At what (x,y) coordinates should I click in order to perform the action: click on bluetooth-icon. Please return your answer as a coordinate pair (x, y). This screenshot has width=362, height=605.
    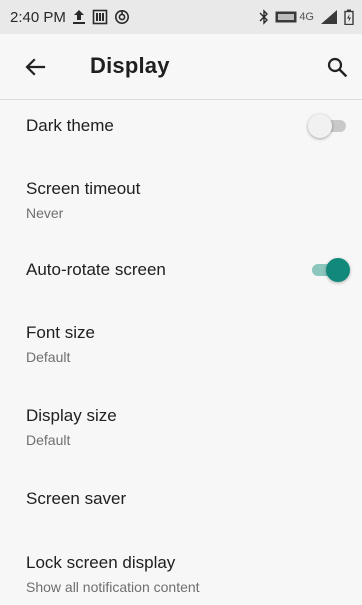
    Looking at the image, I should click on (264, 17).